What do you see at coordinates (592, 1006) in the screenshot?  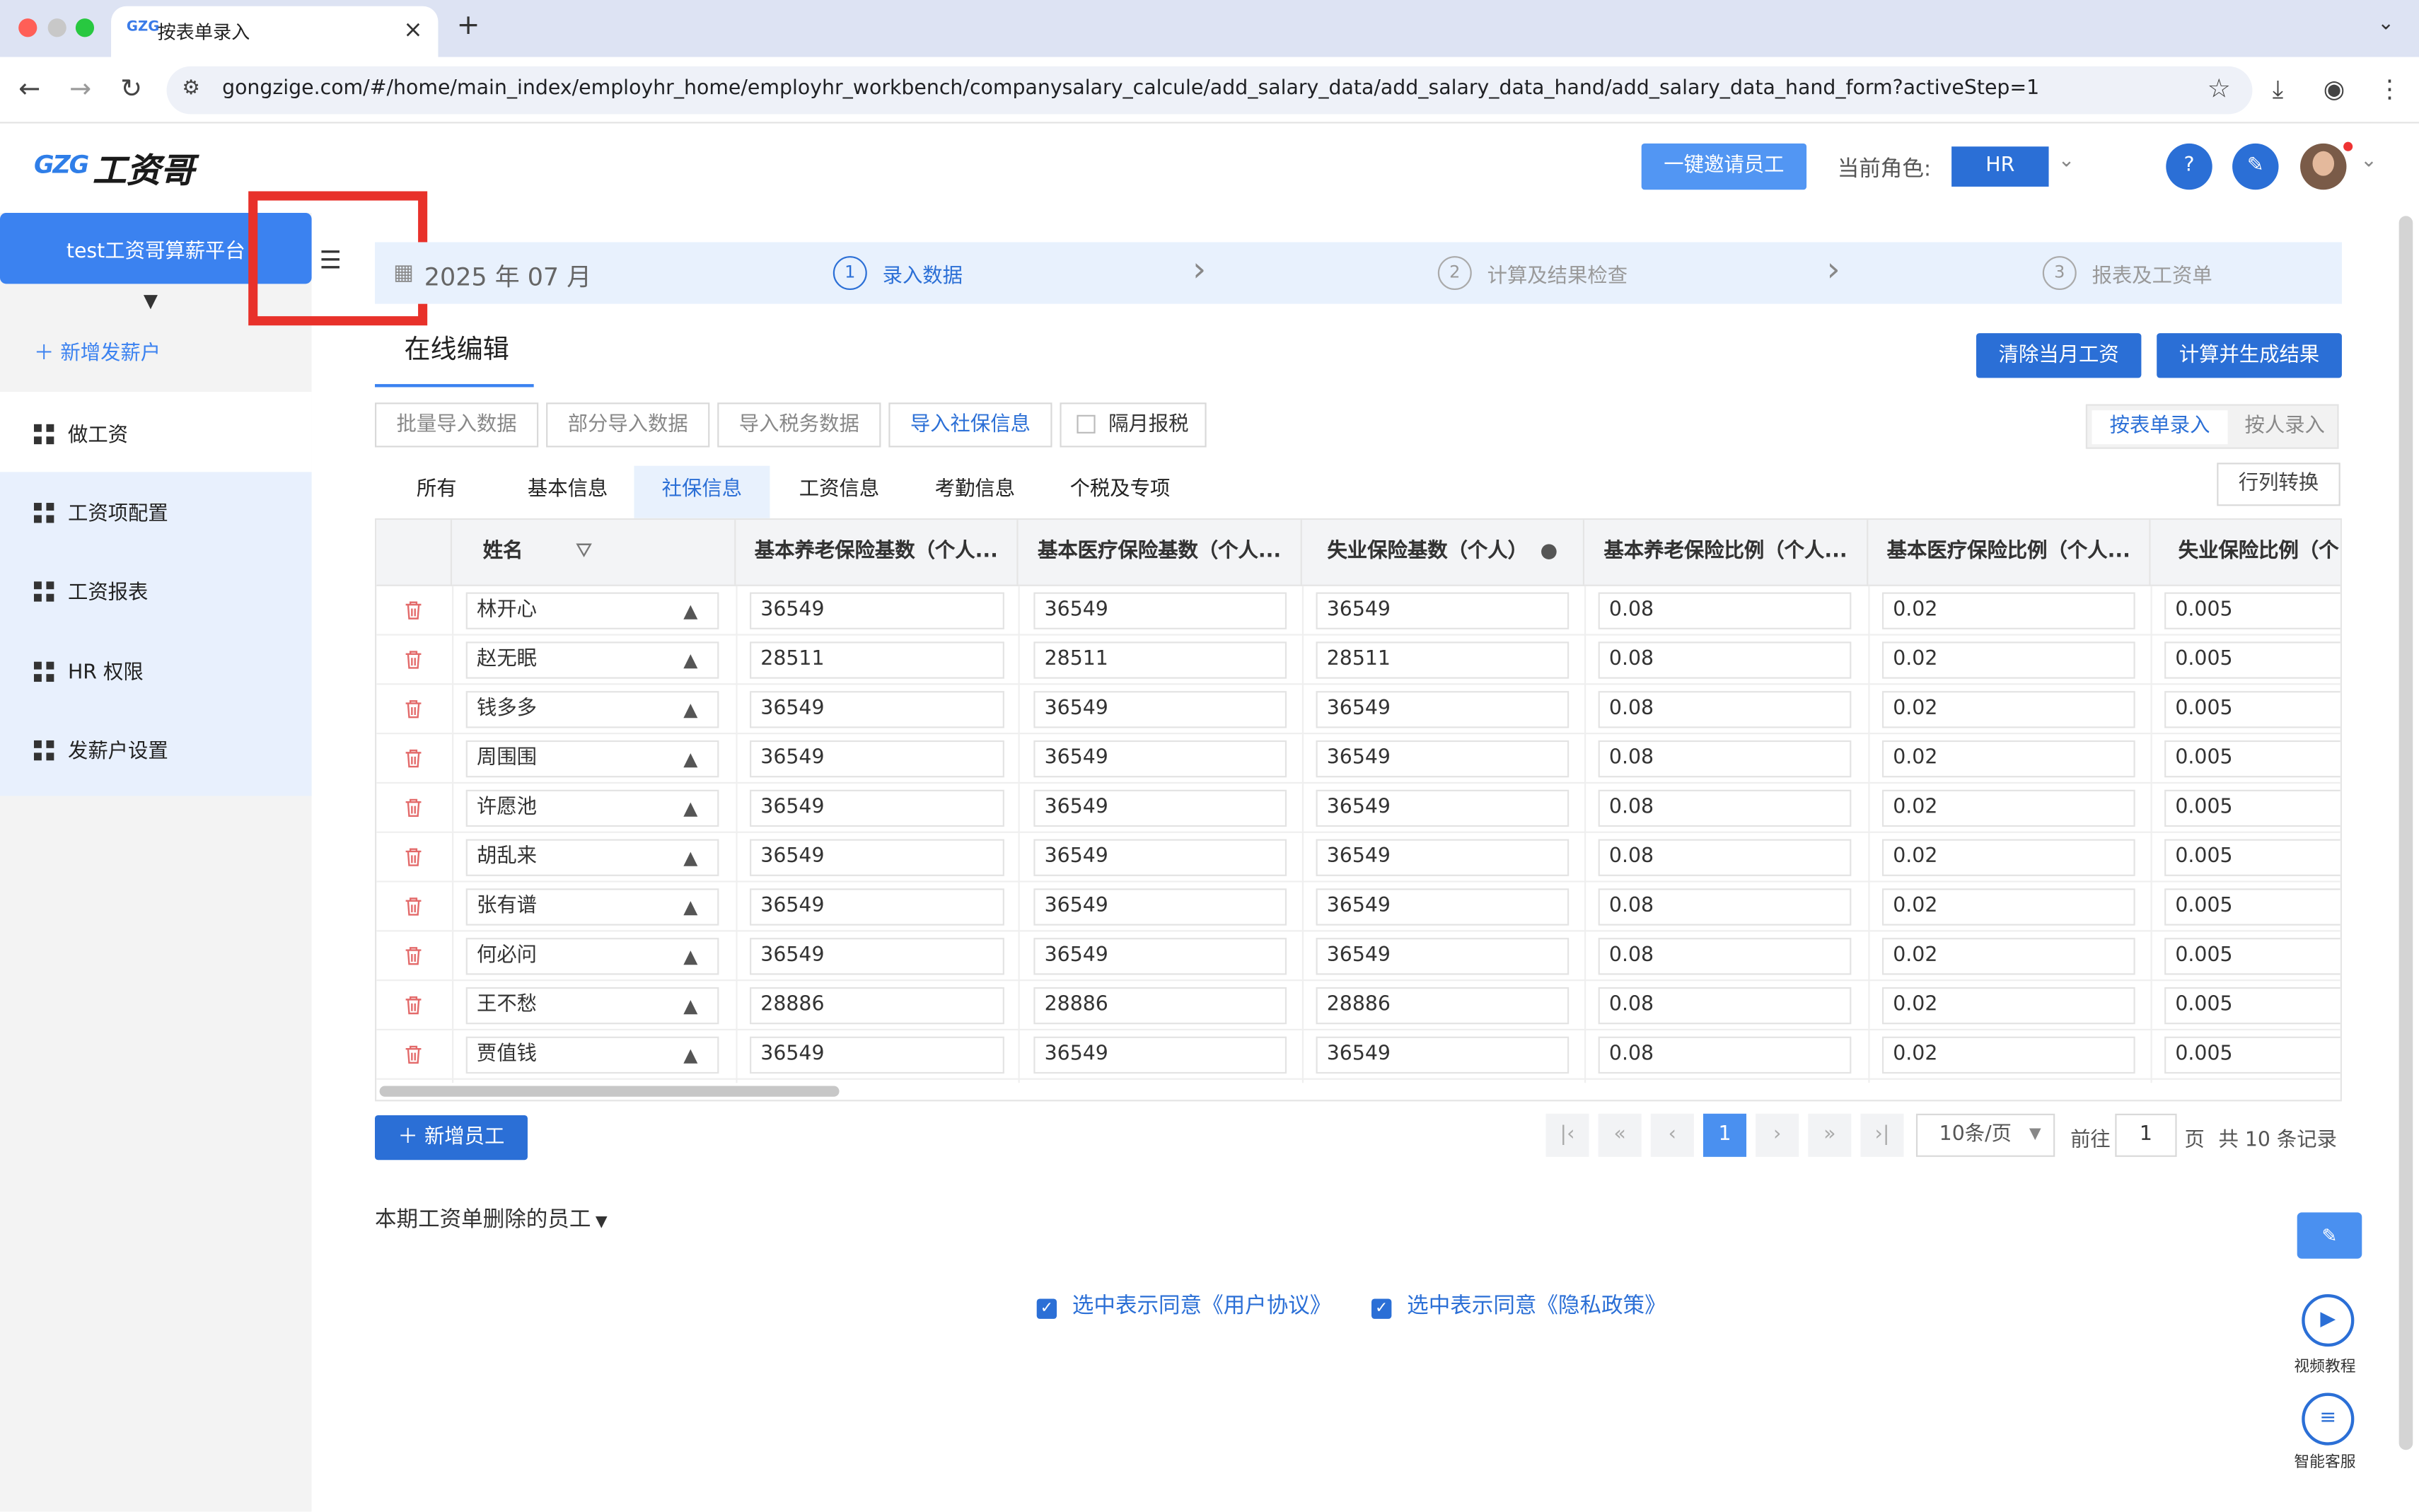 I see `name-cell: 王不愁` at bounding box center [592, 1006].